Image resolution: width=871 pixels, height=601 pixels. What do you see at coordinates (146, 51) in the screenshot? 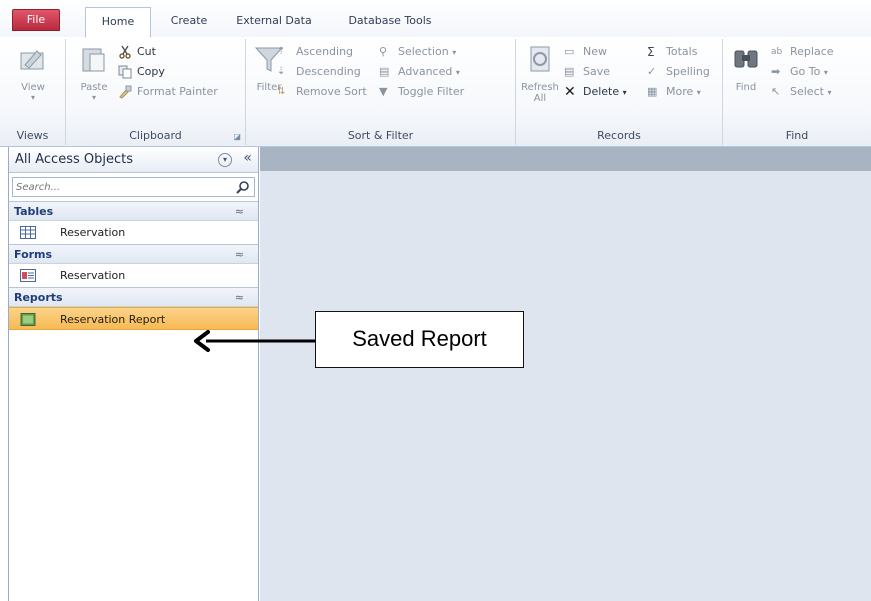
I see `cut-label: Cut` at bounding box center [146, 51].